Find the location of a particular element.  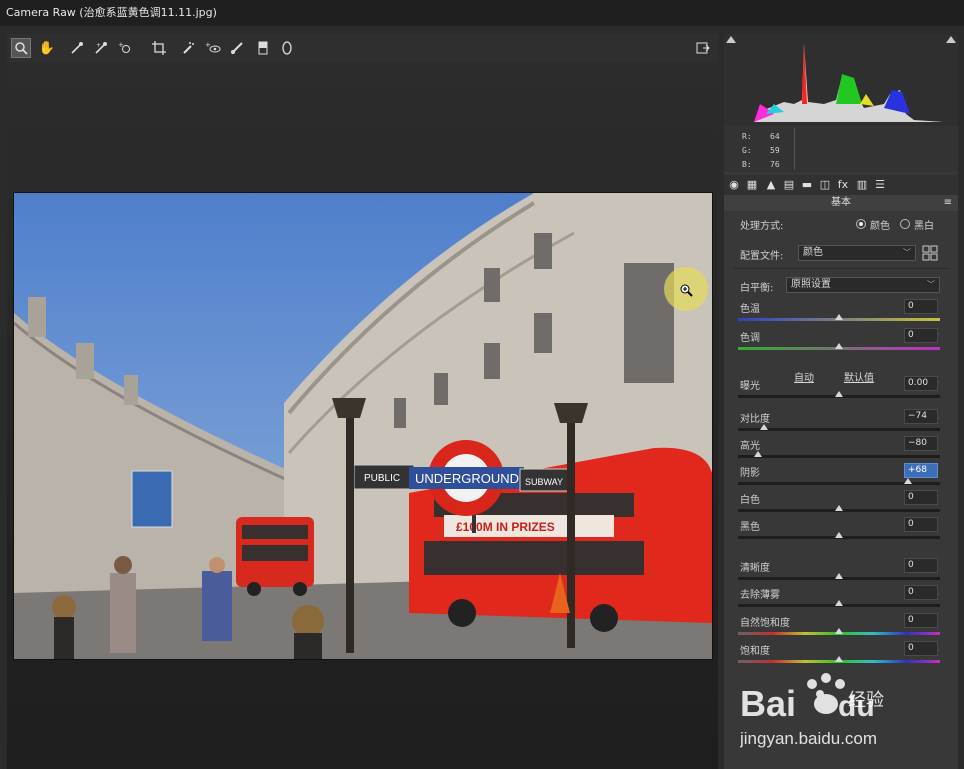

hand-icon: ✋ is located at coordinates (47, 48).